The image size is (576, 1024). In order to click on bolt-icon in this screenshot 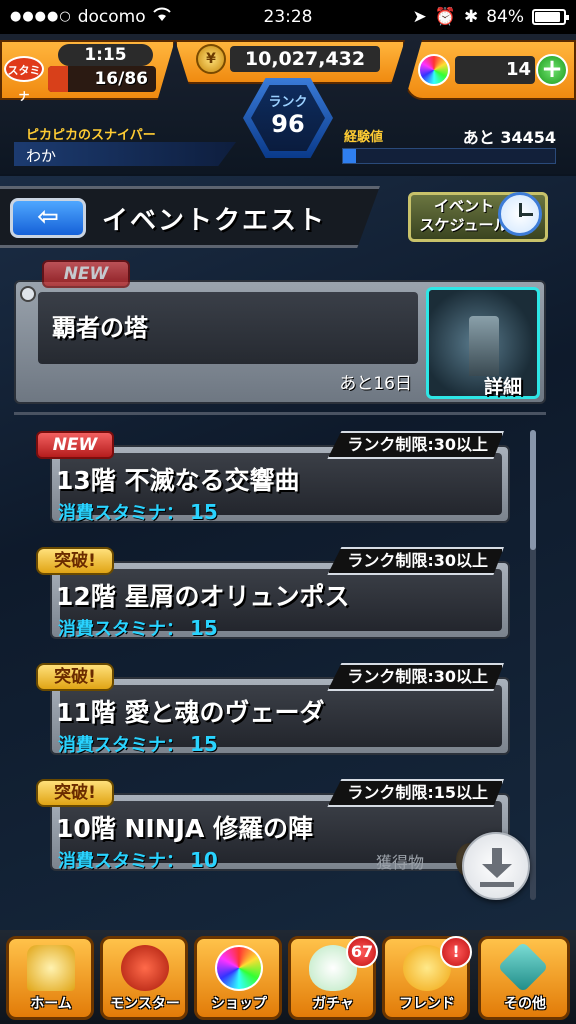, I will do `click(28, 294)`.